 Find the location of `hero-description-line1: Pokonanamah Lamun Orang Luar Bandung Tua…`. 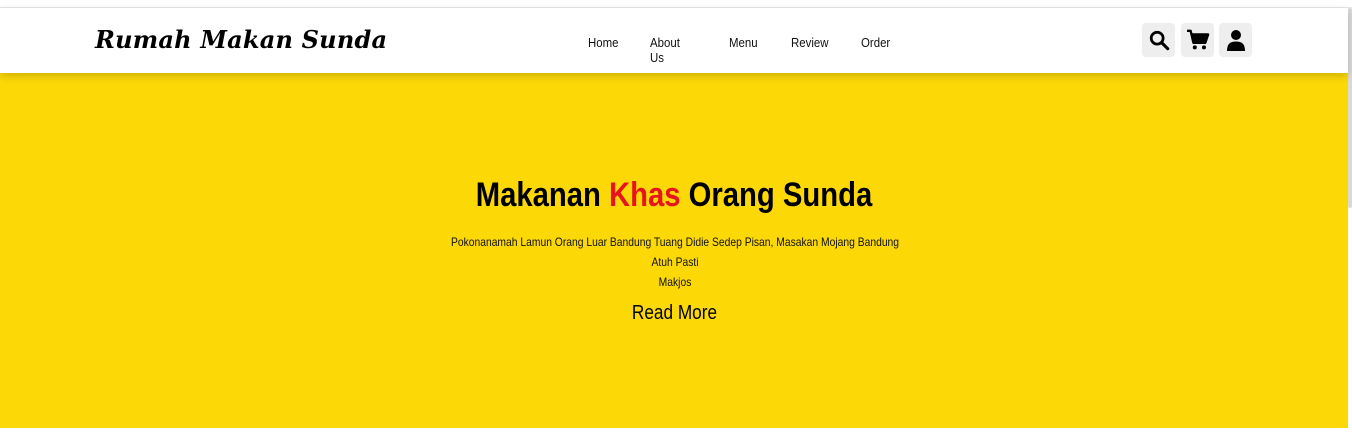

hero-description-line1: Pokonanamah Lamun Orang Luar Bandung Tua… is located at coordinates (675, 252).